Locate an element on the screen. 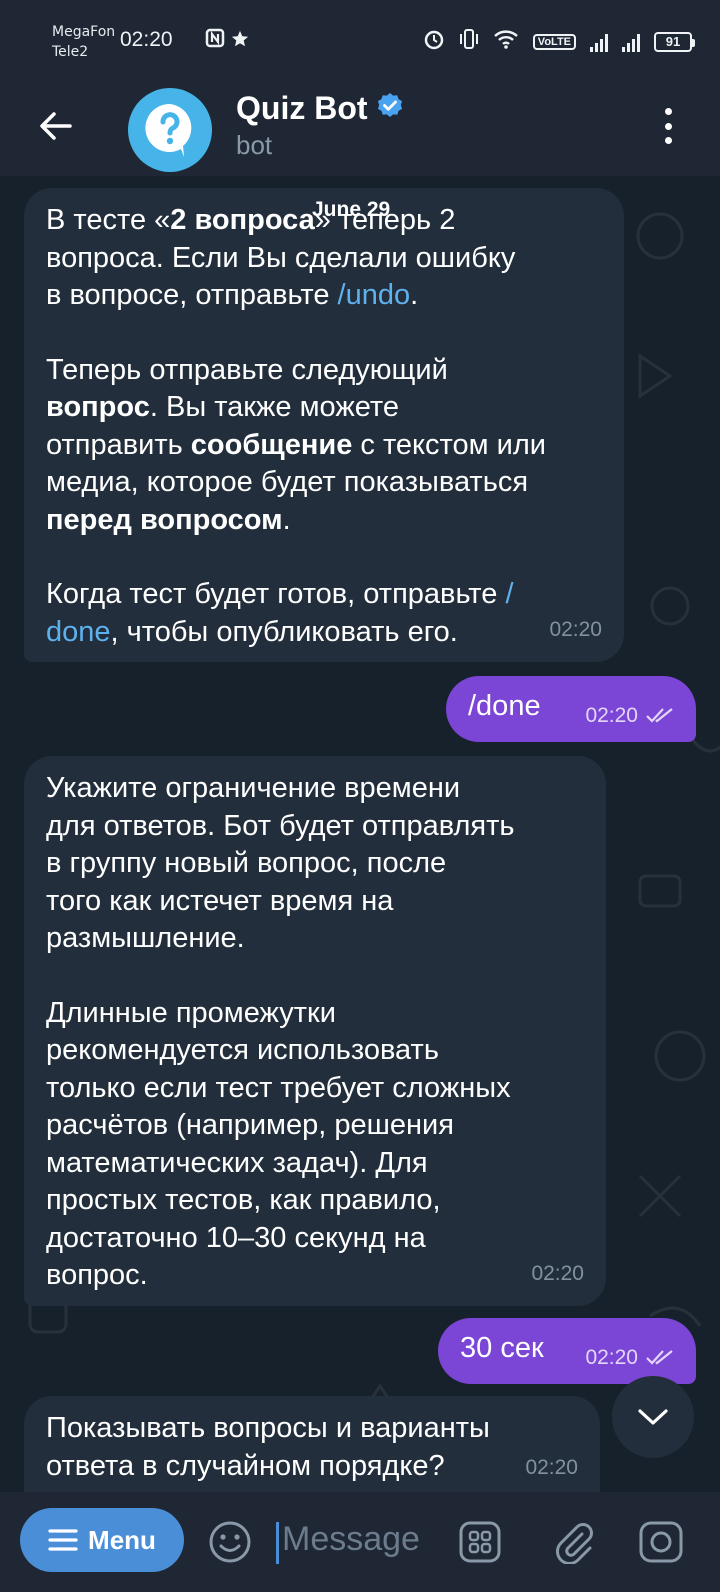 This screenshot has height=1592, width=720. alarm-icon is located at coordinates (434, 41).